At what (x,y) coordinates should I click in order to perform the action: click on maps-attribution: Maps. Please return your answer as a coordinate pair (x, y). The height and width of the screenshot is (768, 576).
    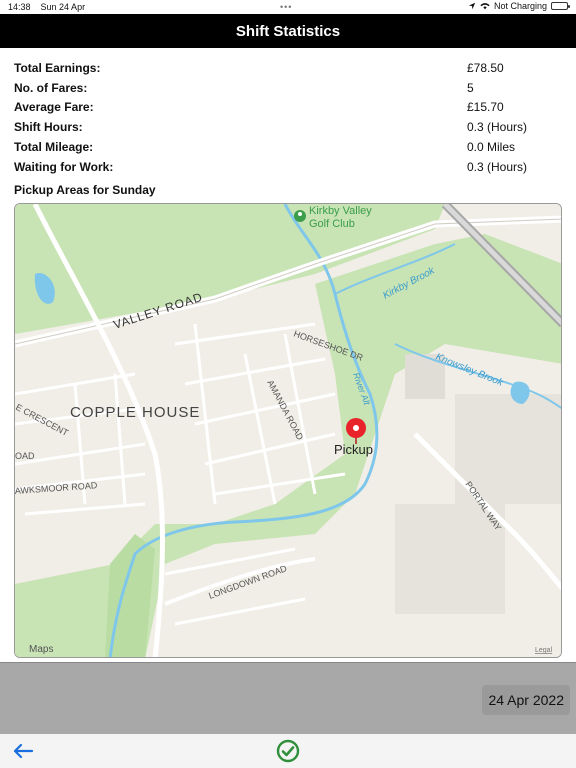
    Looking at the image, I should click on (41, 649).